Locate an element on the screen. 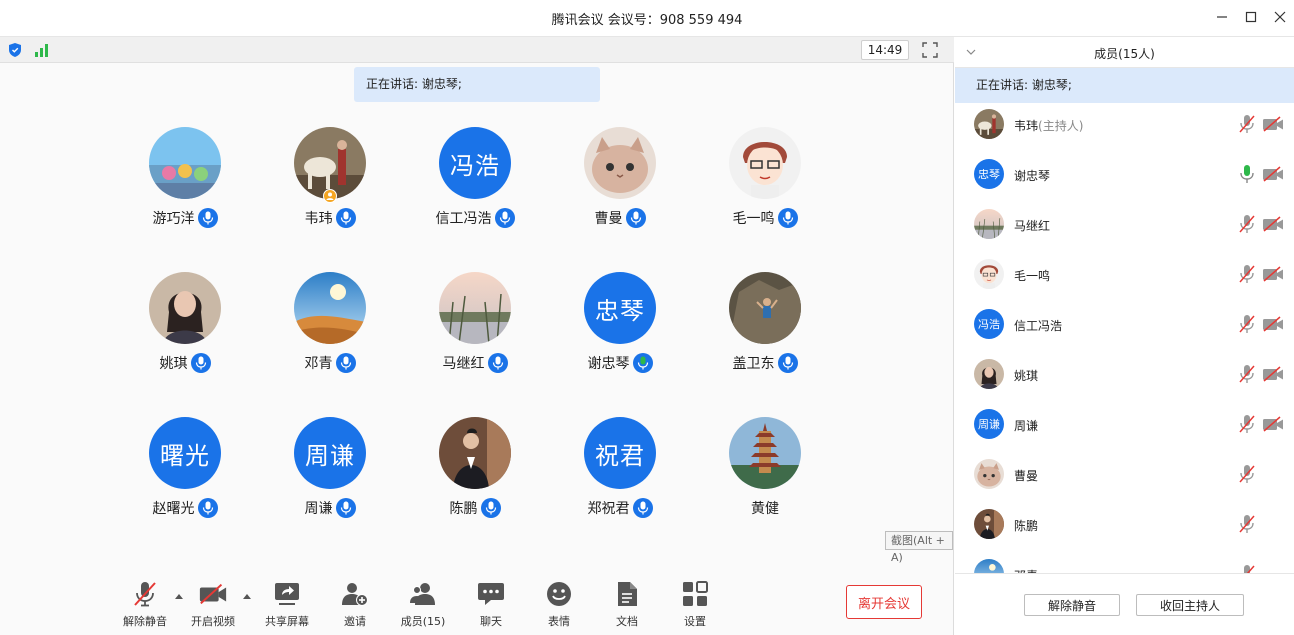 This screenshot has height=635, width=1294. participant-name-row: 盖卫东 is located at coordinates (765, 363).